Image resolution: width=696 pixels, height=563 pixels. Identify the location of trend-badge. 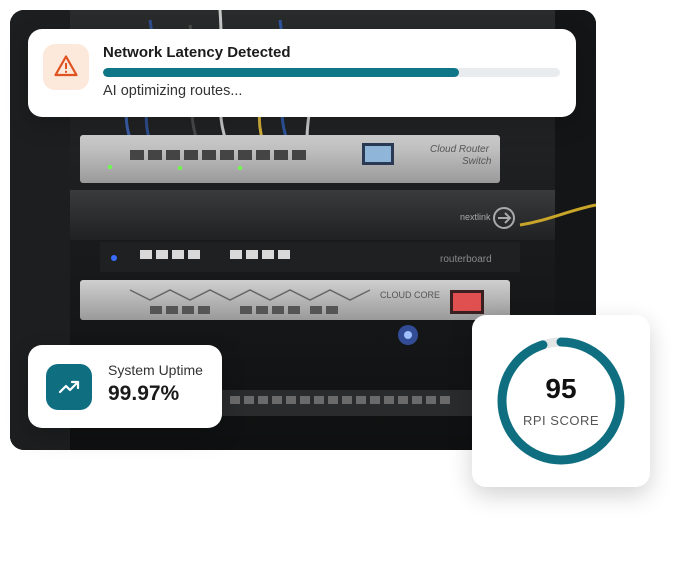
(69, 387).